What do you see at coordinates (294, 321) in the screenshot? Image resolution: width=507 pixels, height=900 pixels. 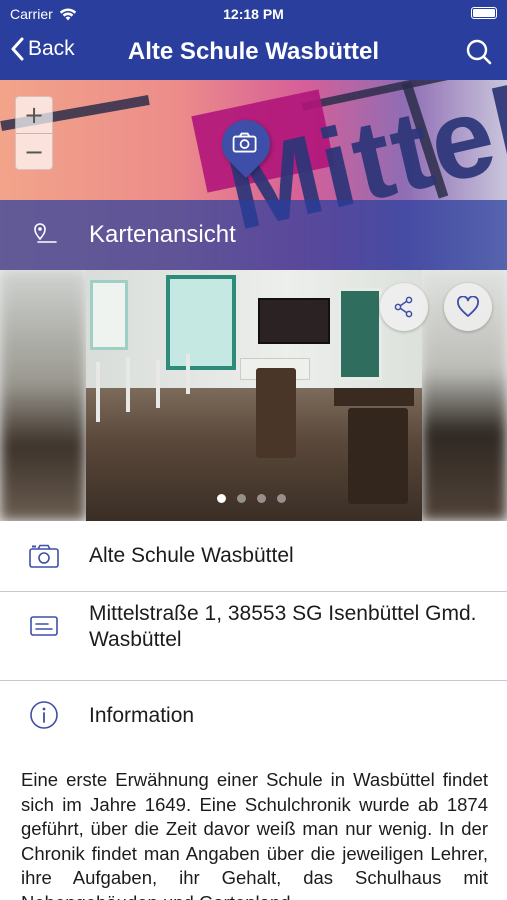 I see `photo-screen` at bounding box center [294, 321].